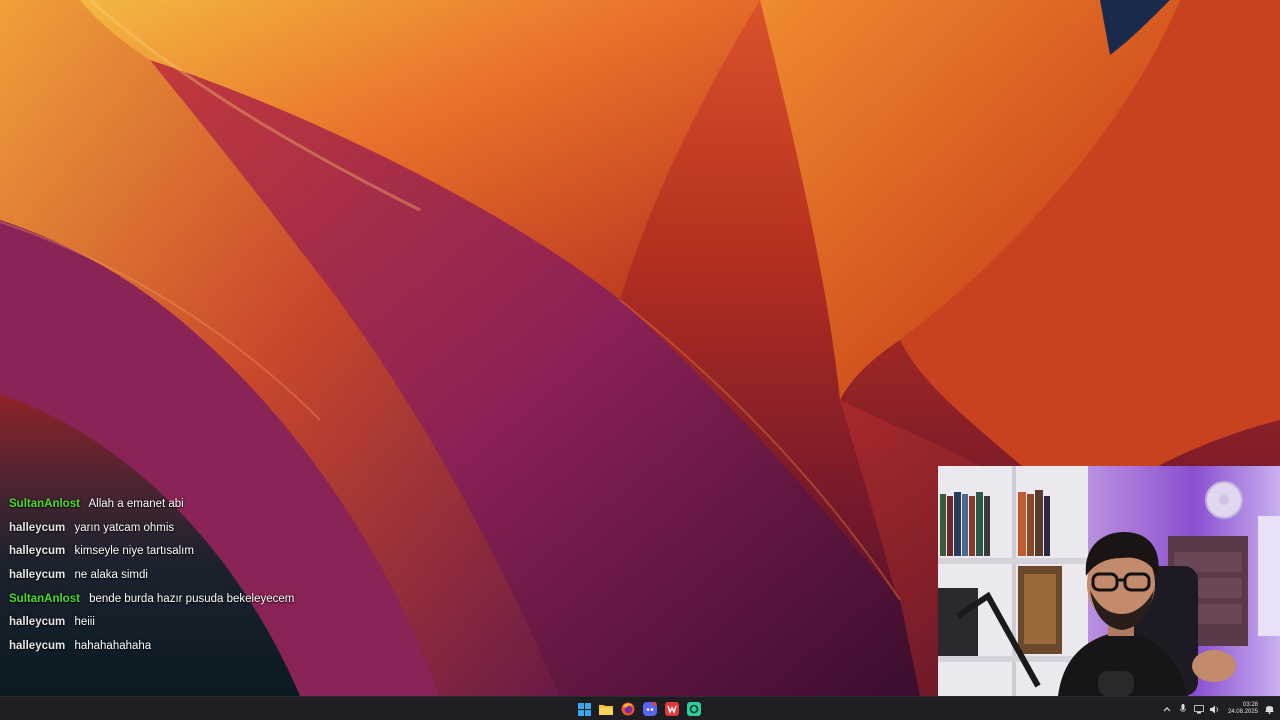 The image size is (1280, 720). I want to click on chat-text: yarın yatcam ohmis, so click(124, 527).